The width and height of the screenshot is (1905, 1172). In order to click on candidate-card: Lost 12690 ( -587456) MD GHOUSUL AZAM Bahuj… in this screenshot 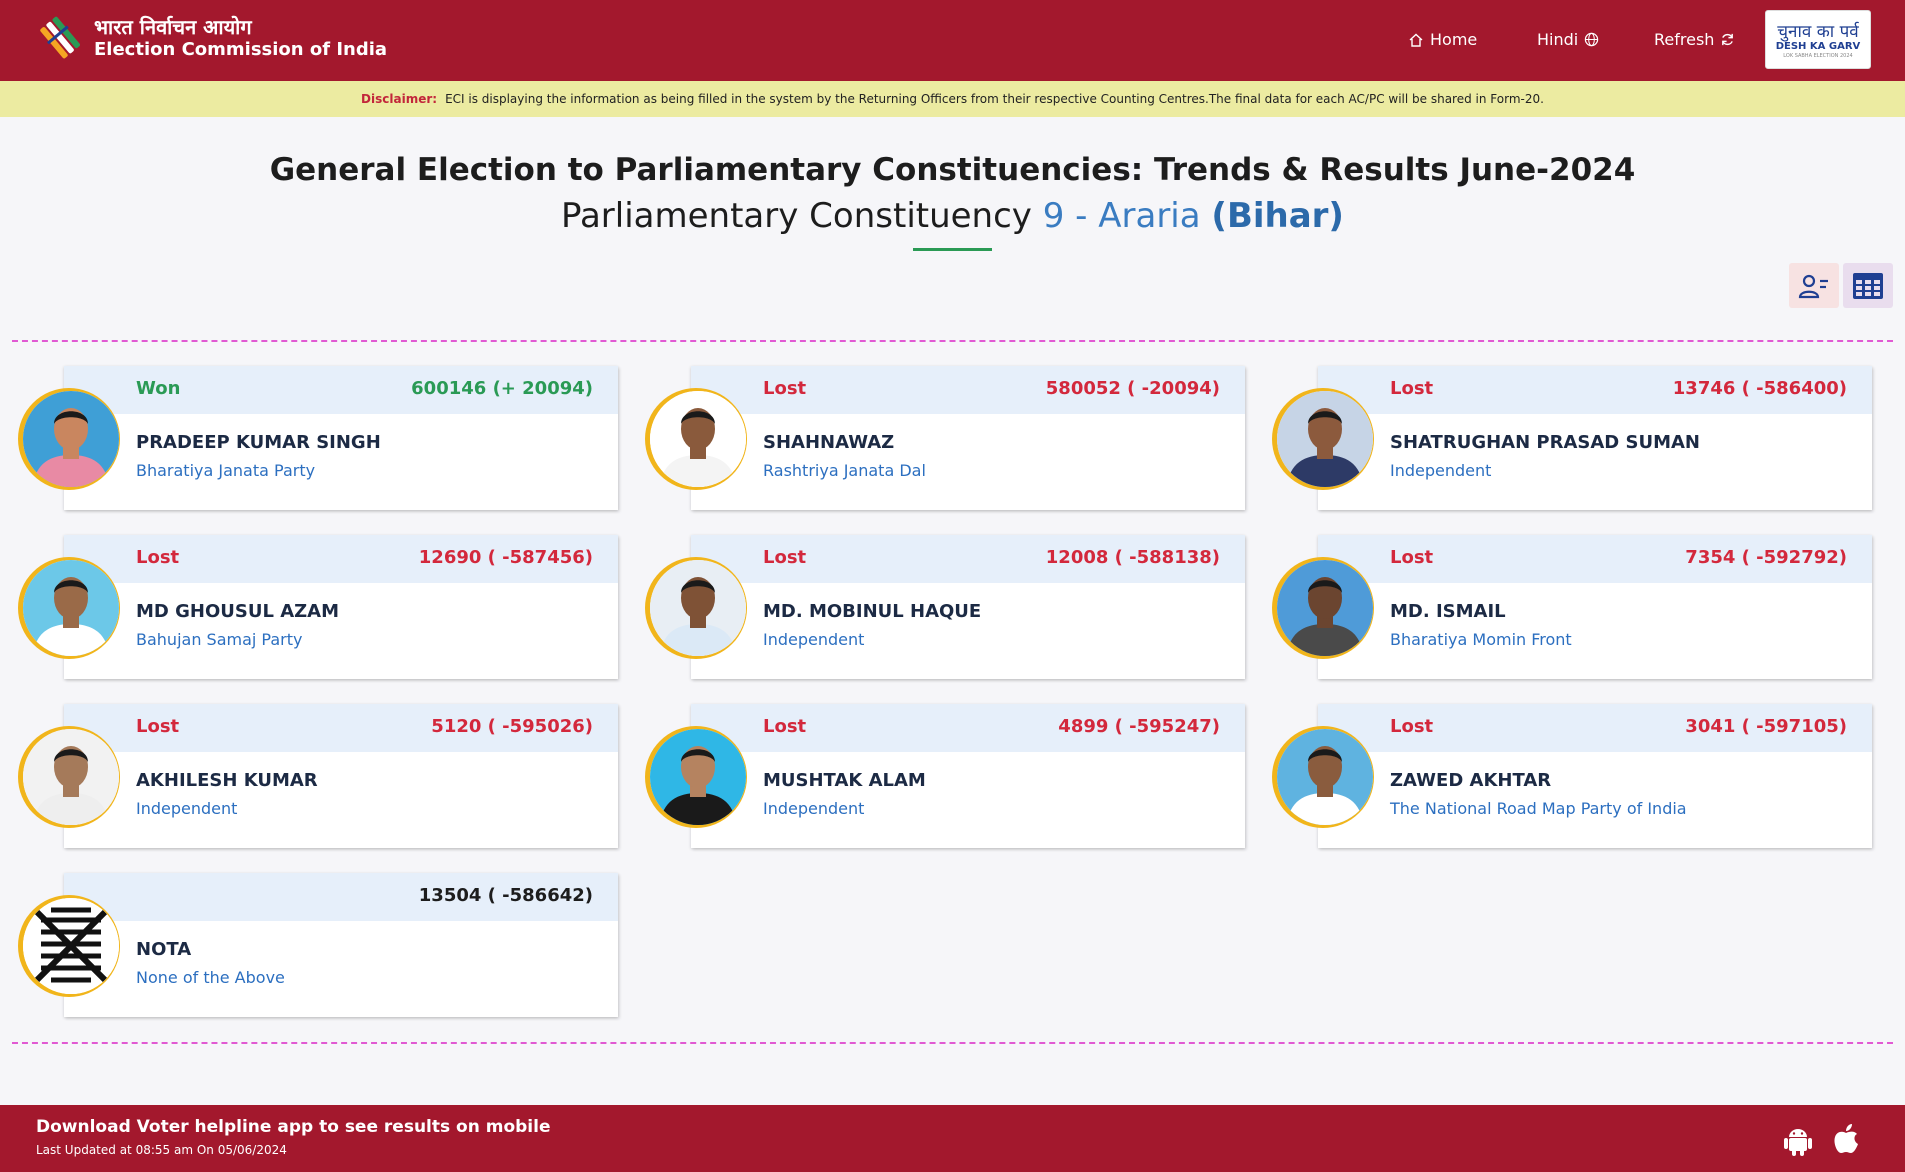, I will do `click(318, 607)`.